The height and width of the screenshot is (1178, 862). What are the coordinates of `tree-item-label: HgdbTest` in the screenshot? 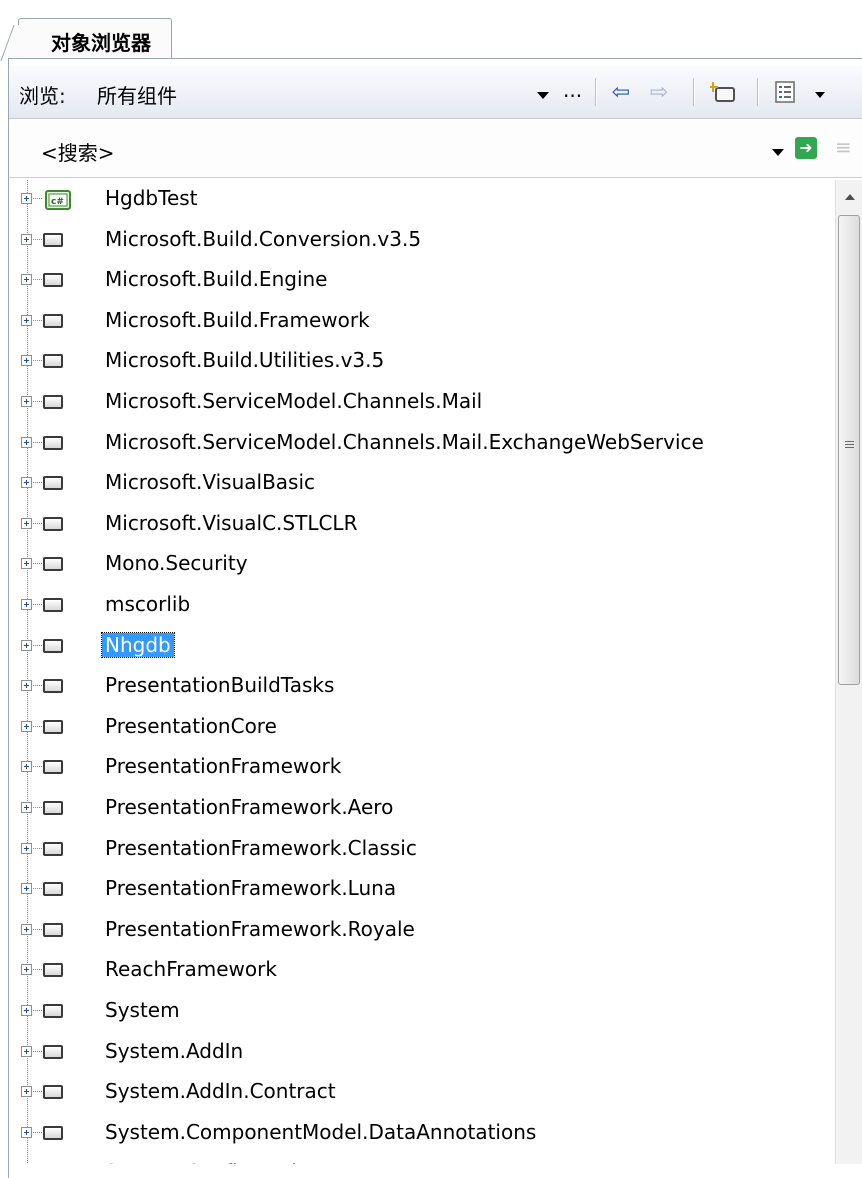 It's located at (151, 198).